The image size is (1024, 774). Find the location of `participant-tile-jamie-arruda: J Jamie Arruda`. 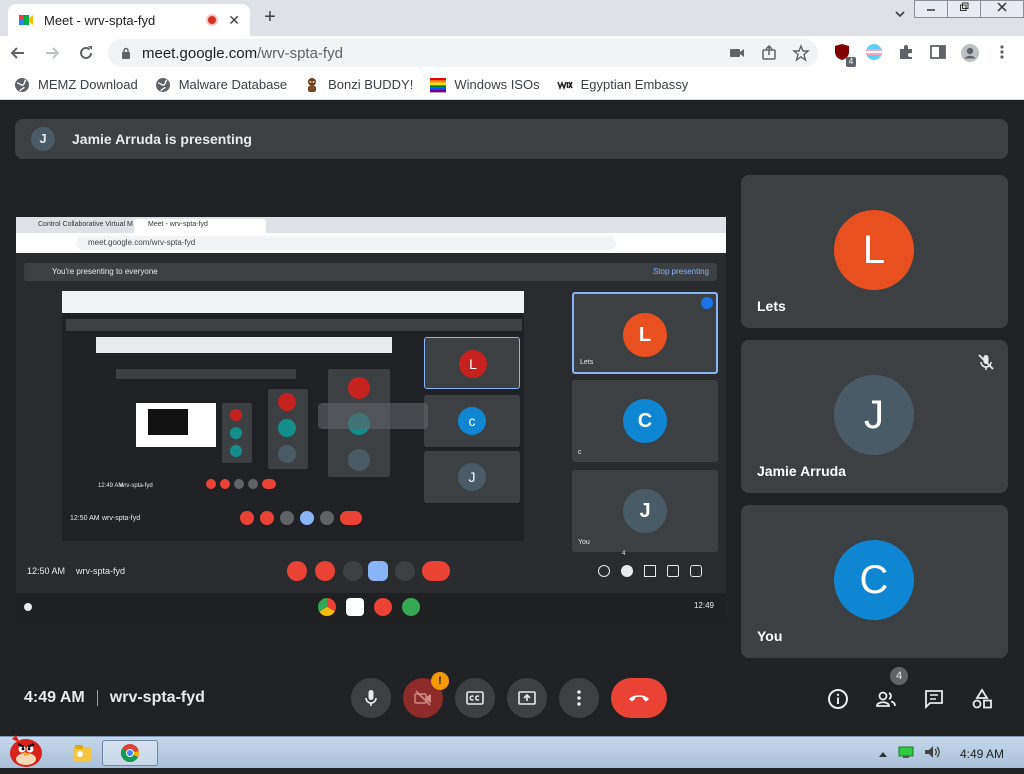

participant-tile-jamie-arruda: J Jamie Arruda is located at coordinates (874, 416).